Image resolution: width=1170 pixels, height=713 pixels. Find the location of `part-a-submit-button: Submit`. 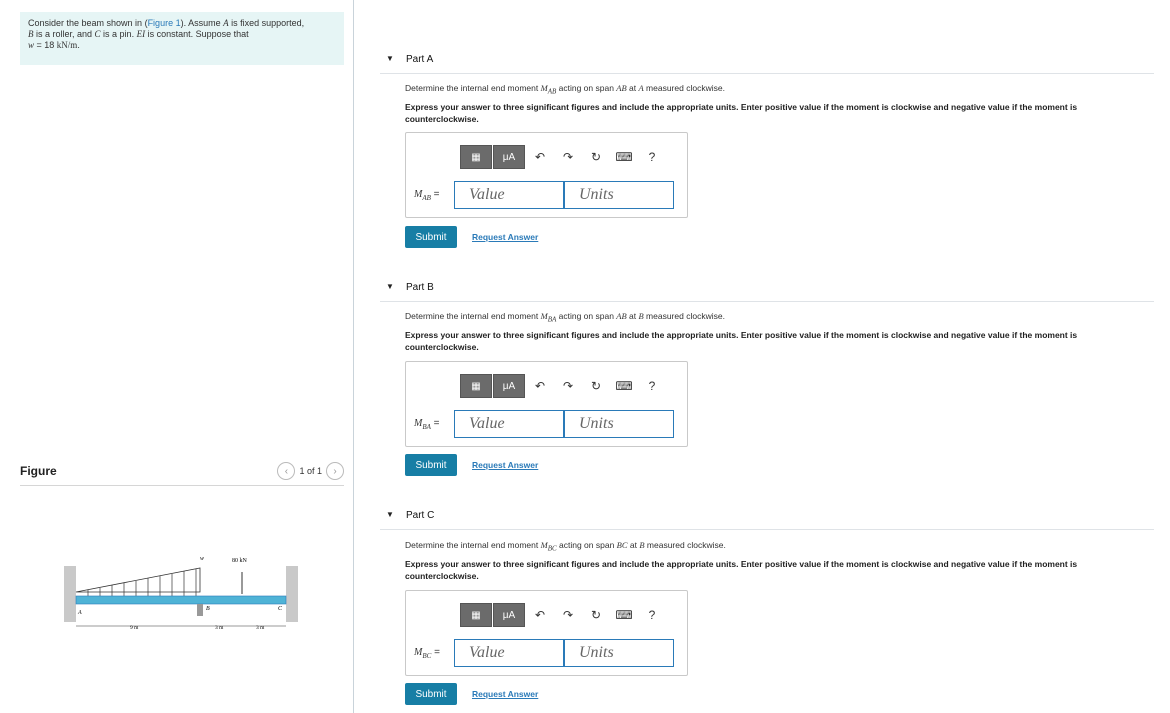

part-a-submit-button: Submit is located at coordinates (431, 237).